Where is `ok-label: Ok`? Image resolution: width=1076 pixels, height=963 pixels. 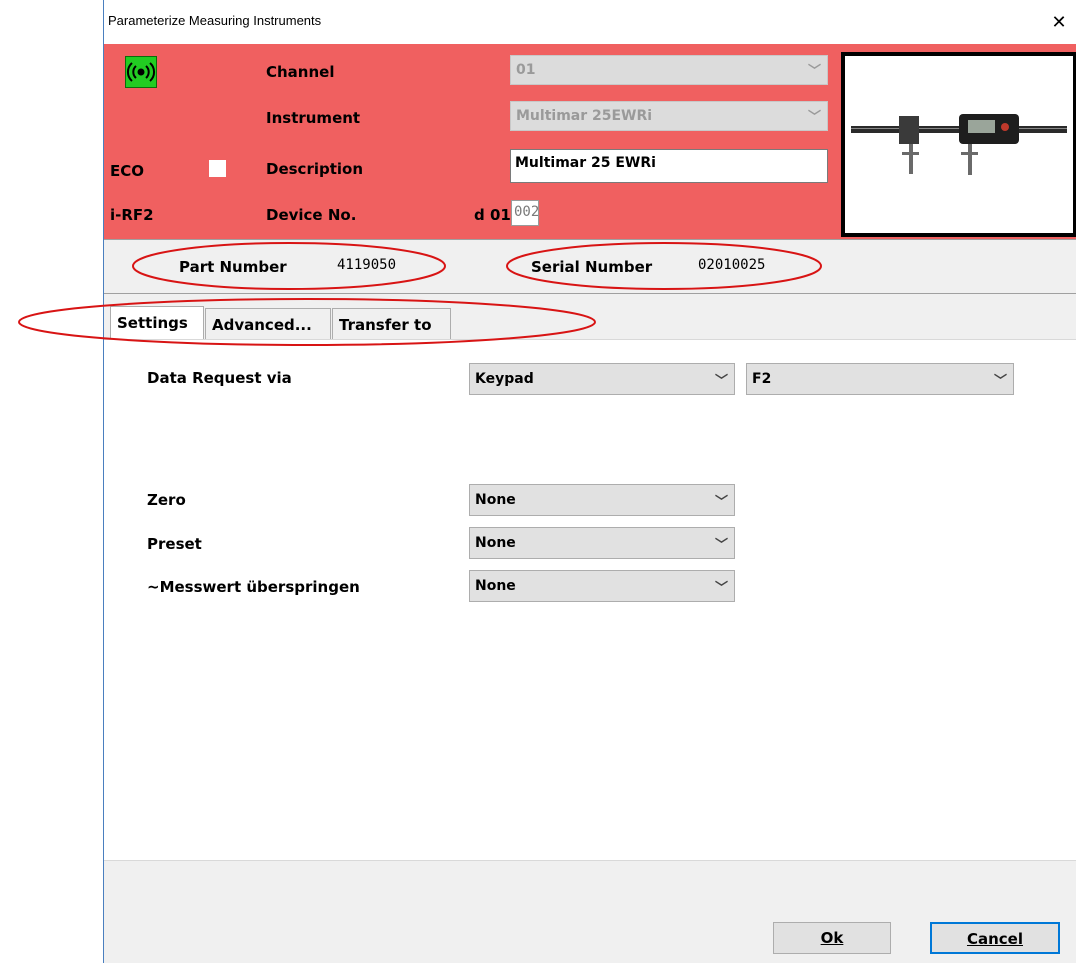
ok-label: Ok is located at coordinates (832, 938).